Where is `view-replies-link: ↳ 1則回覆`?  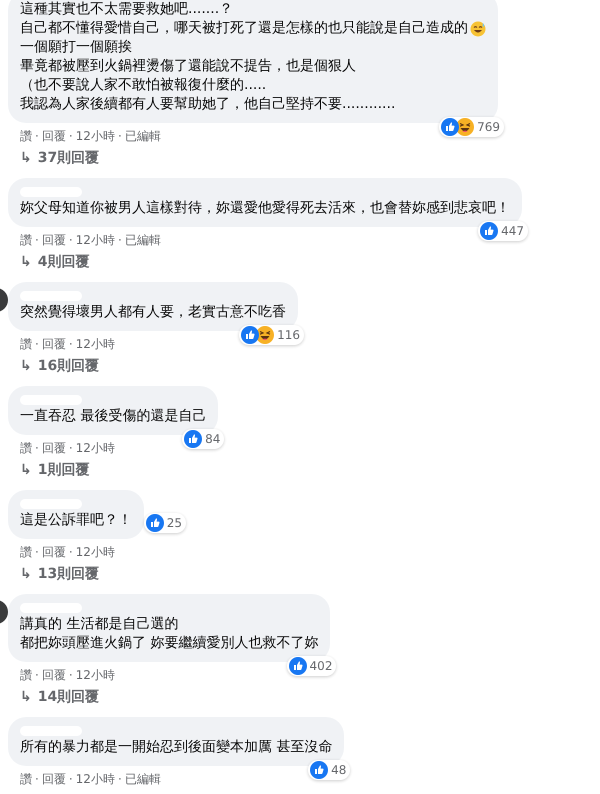 view-replies-link: ↳ 1則回覆 is located at coordinates (55, 468).